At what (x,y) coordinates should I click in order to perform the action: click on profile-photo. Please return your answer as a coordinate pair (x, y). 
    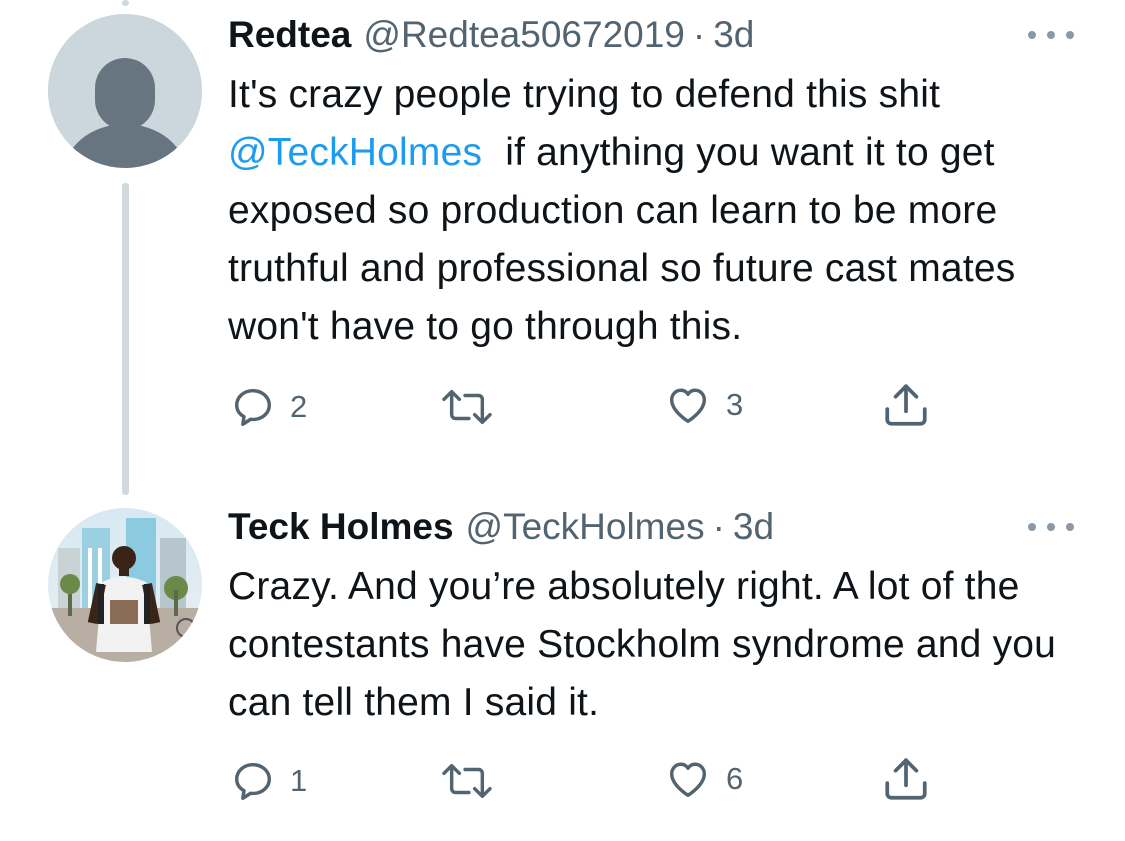
    Looking at the image, I should click on (125, 585).